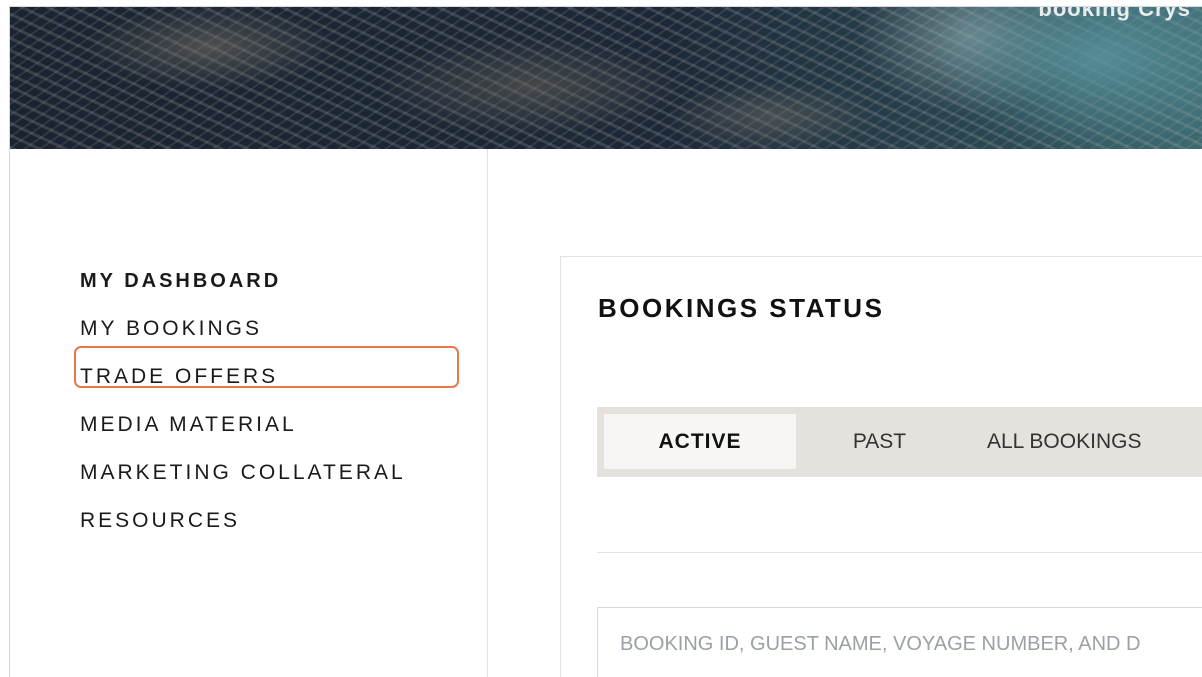  Describe the element at coordinates (243, 425) in the screenshot. I see `sidebar-item-media-material: MEDIA MATERIAL` at that location.